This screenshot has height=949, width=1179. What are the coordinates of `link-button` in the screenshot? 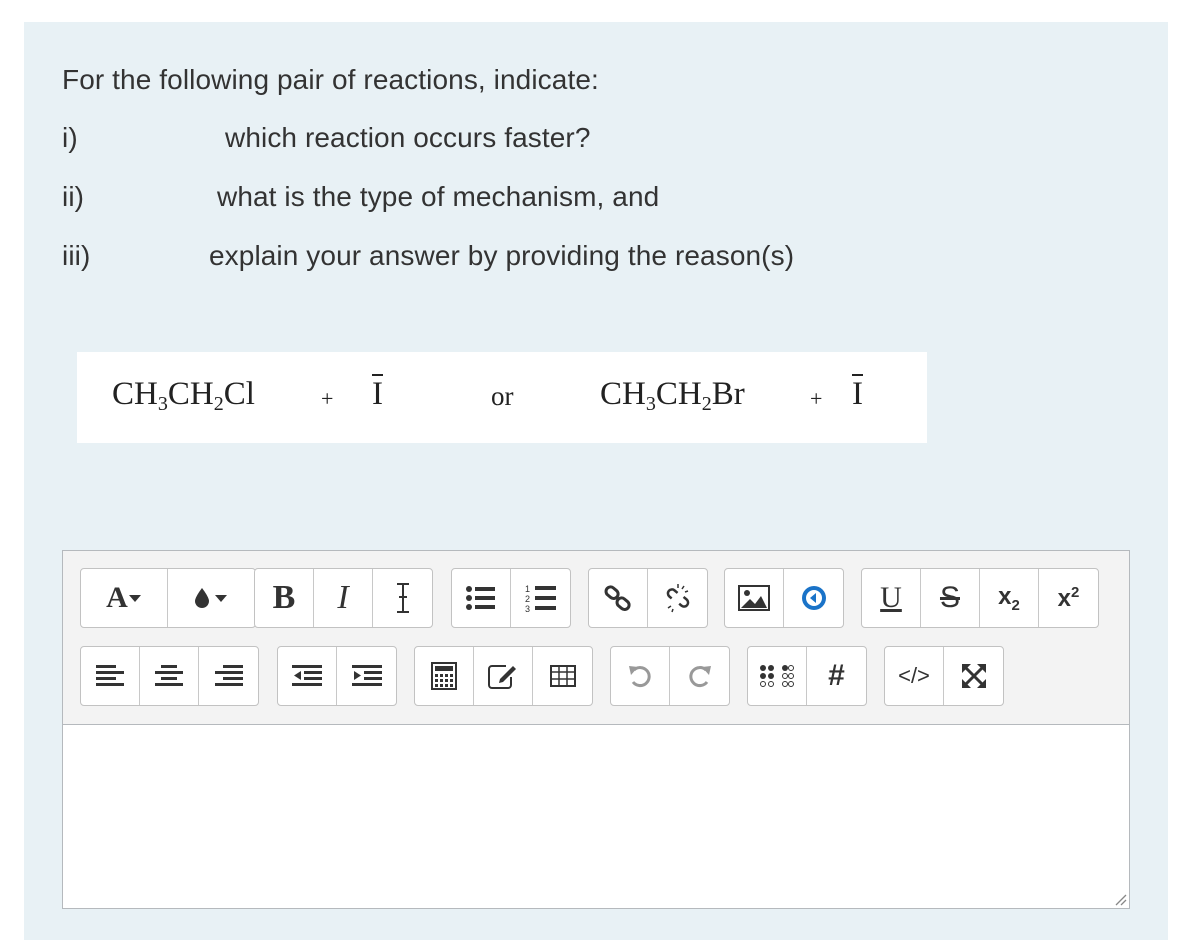 It's located at (618, 598).